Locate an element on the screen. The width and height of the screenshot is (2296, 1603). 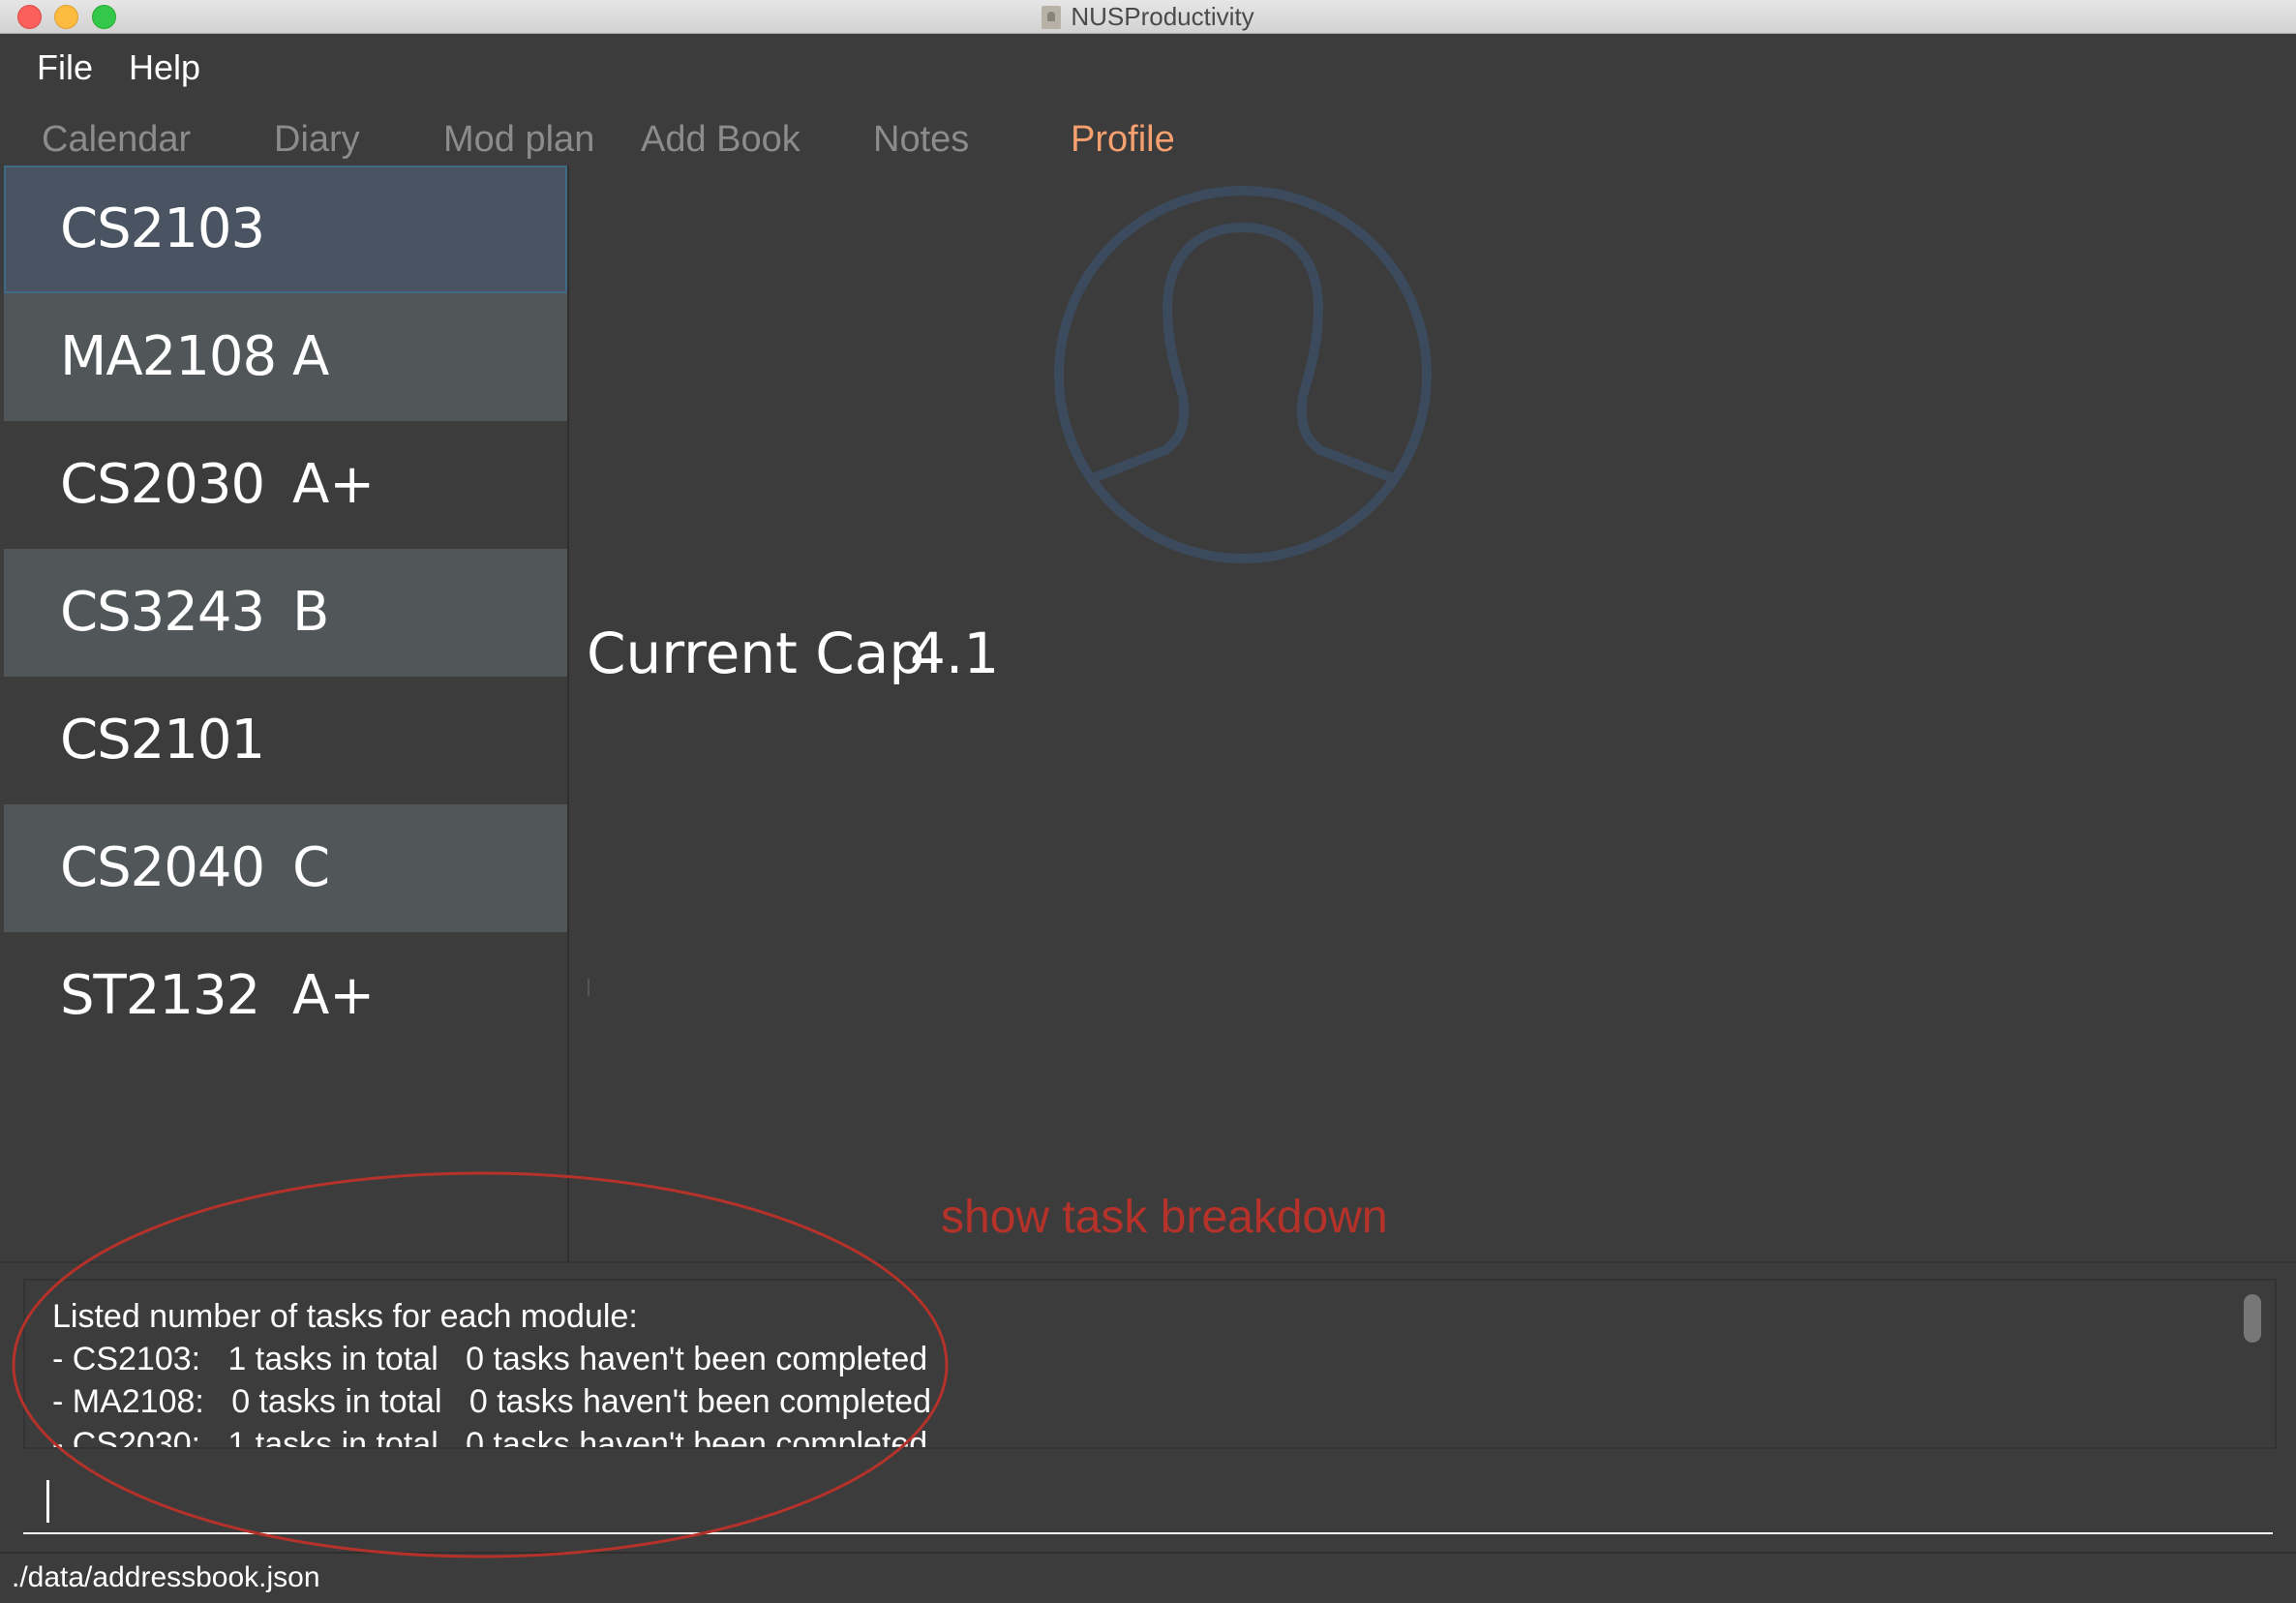
result-line: Listed number of tasks for each module: is located at coordinates (345, 1317).